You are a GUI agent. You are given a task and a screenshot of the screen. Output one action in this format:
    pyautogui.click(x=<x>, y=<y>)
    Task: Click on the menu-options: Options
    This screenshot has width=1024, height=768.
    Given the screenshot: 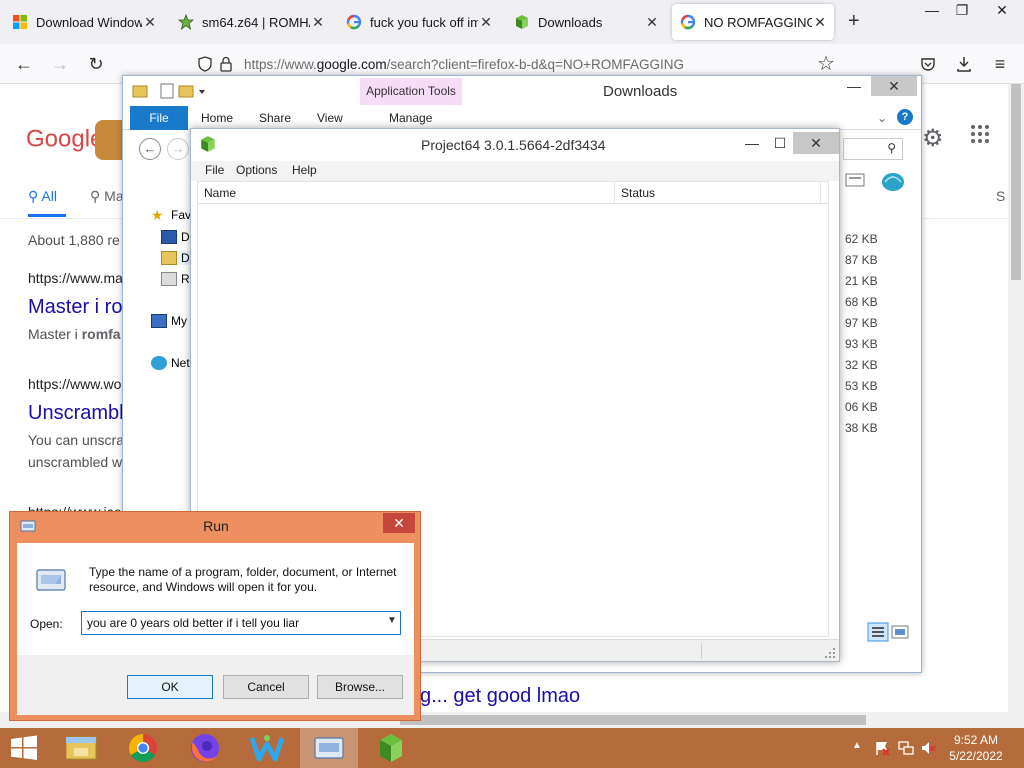 What is the action you would take?
    pyautogui.click(x=256, y=170)
    